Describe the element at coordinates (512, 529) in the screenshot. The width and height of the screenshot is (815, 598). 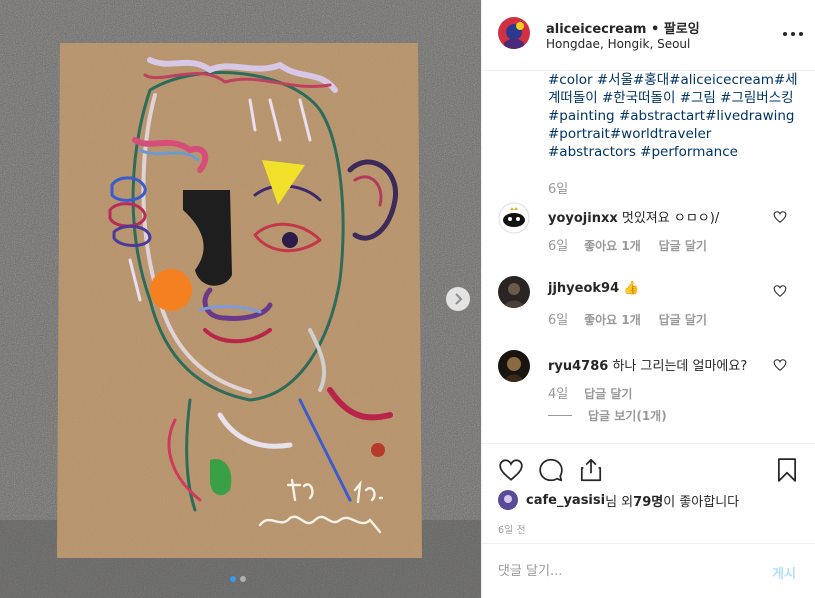
I see `post-timestamp: 6일 전` at that location.